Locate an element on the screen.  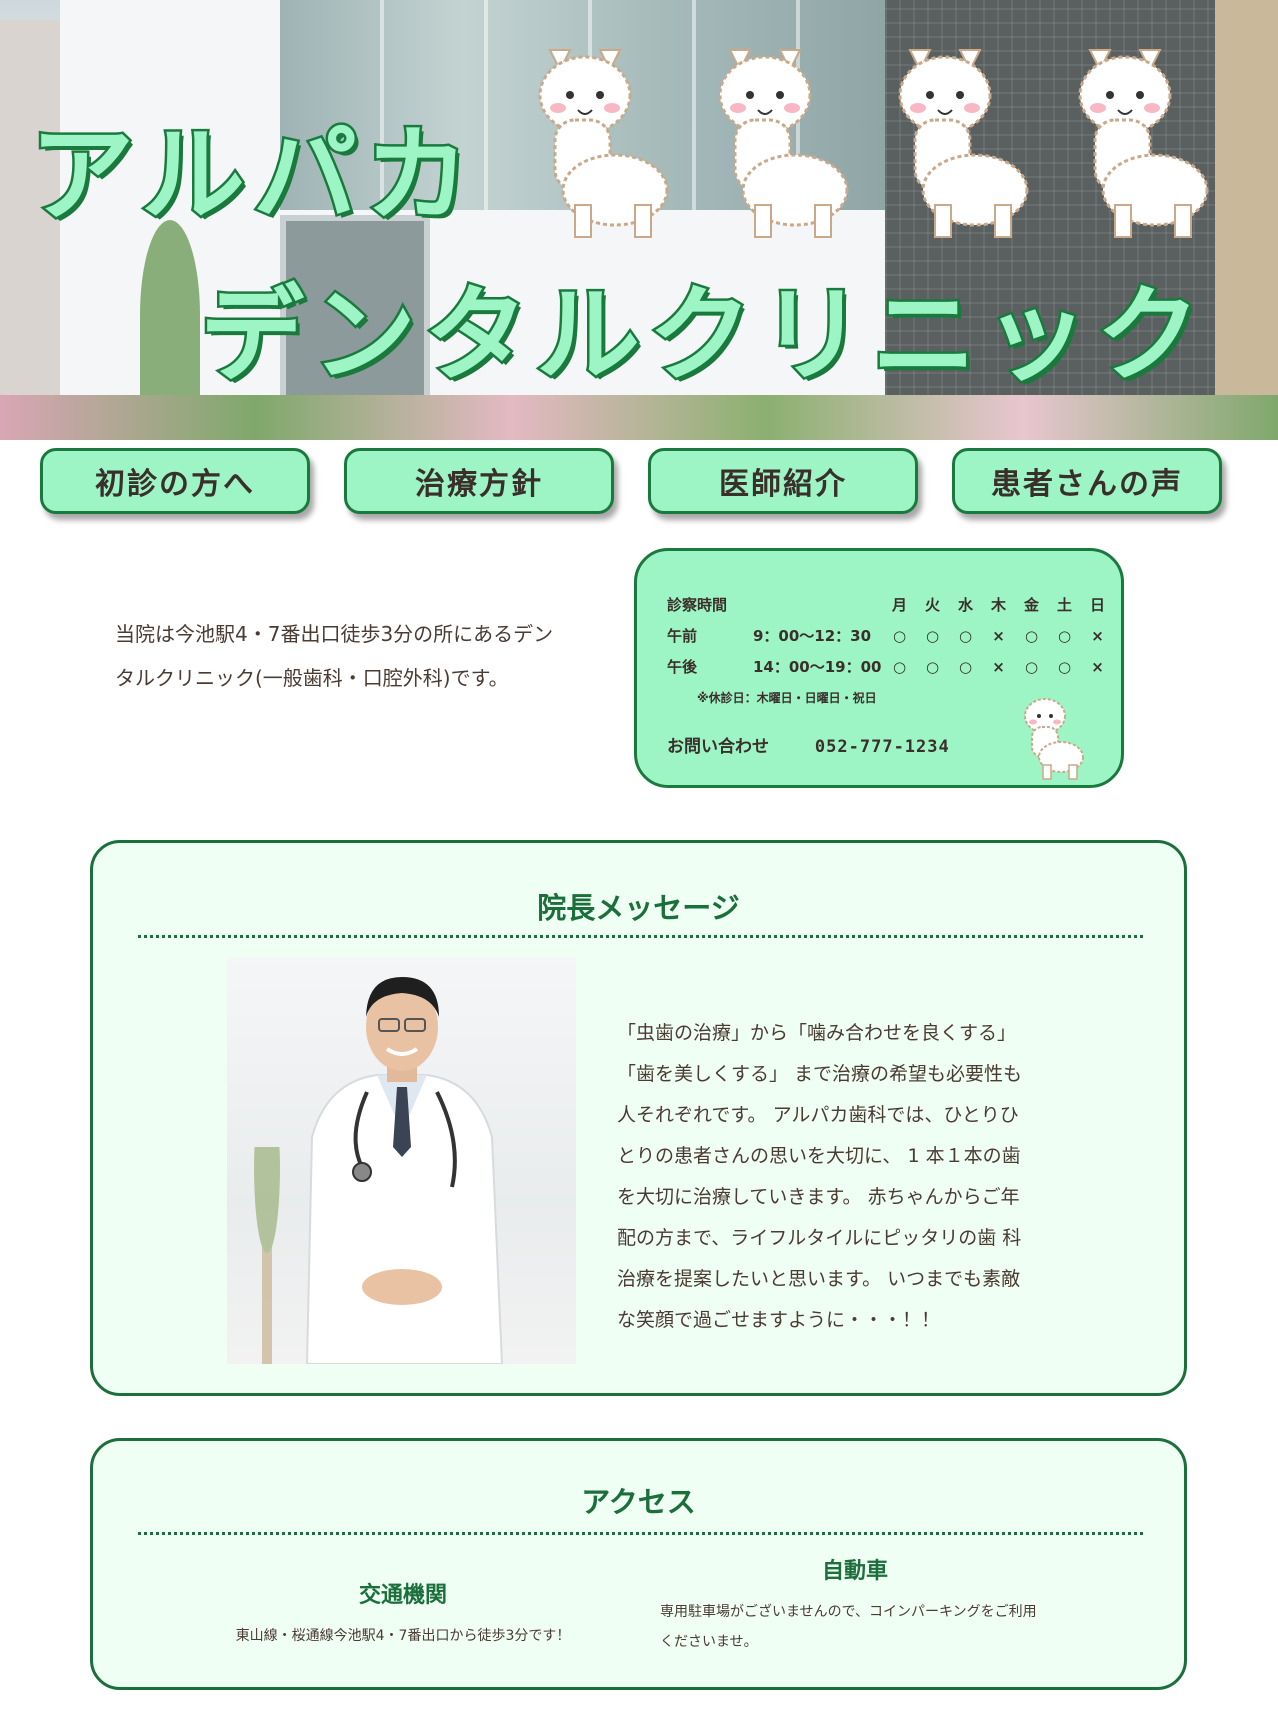
transit-heading: 交通機関 is located at coordinates (402, 1595).